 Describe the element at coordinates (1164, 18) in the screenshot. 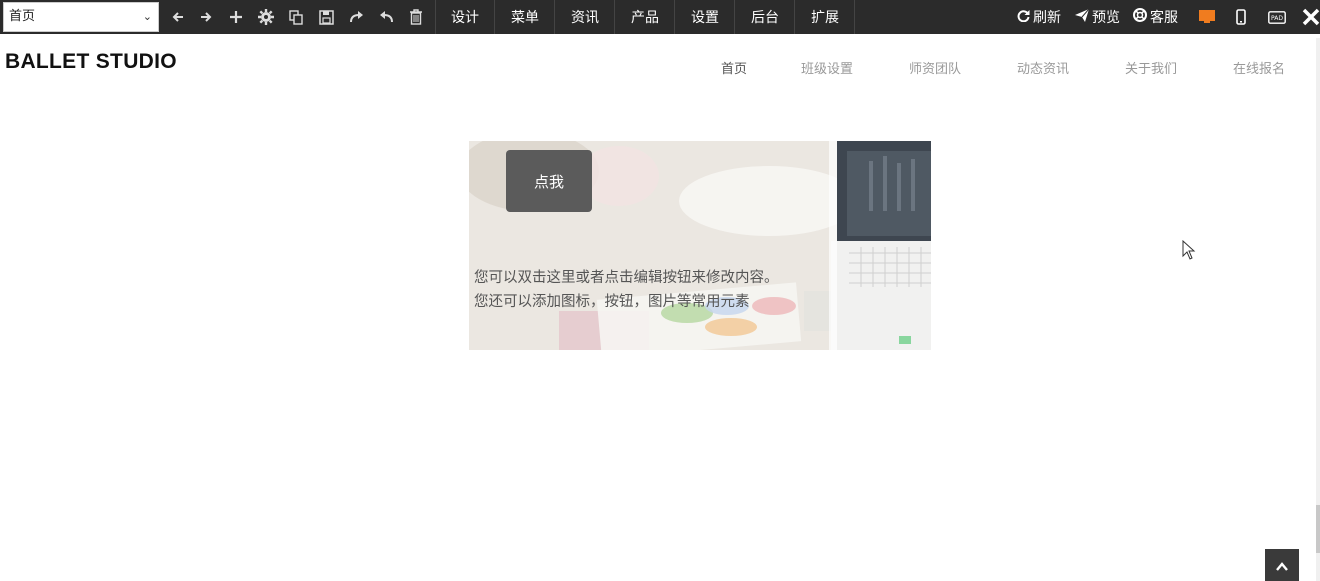

I see `service-label: 客服` at that location.